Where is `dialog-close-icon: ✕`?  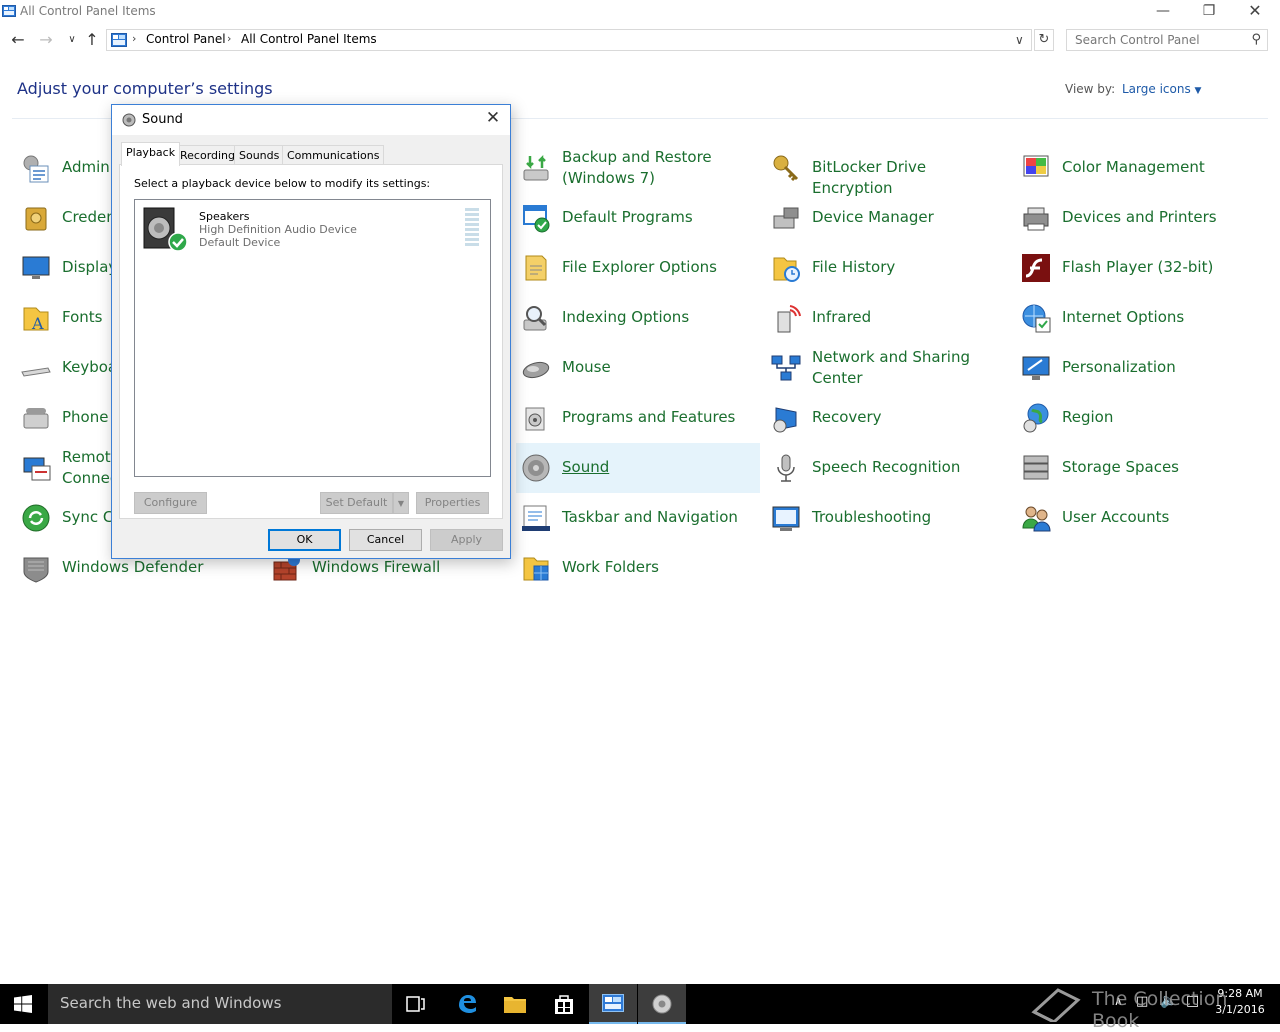
dialog-close-icon: ✕ is located at coordinates (493, 118).